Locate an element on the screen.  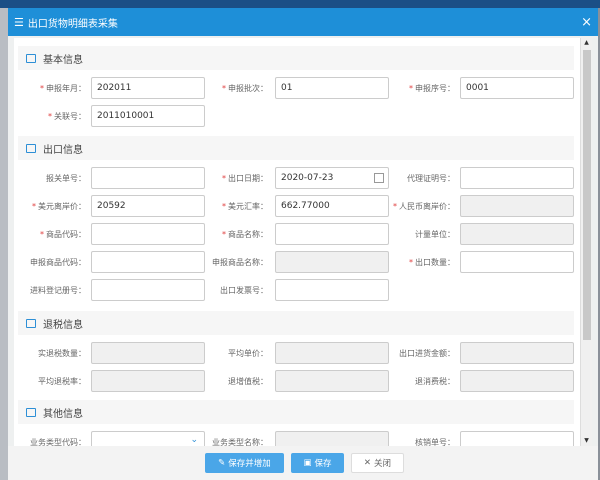
dialog-footer: ✎ 保存并增加 ▣ 保存 ✕ 关闭 is located at coordinates (303, 463).